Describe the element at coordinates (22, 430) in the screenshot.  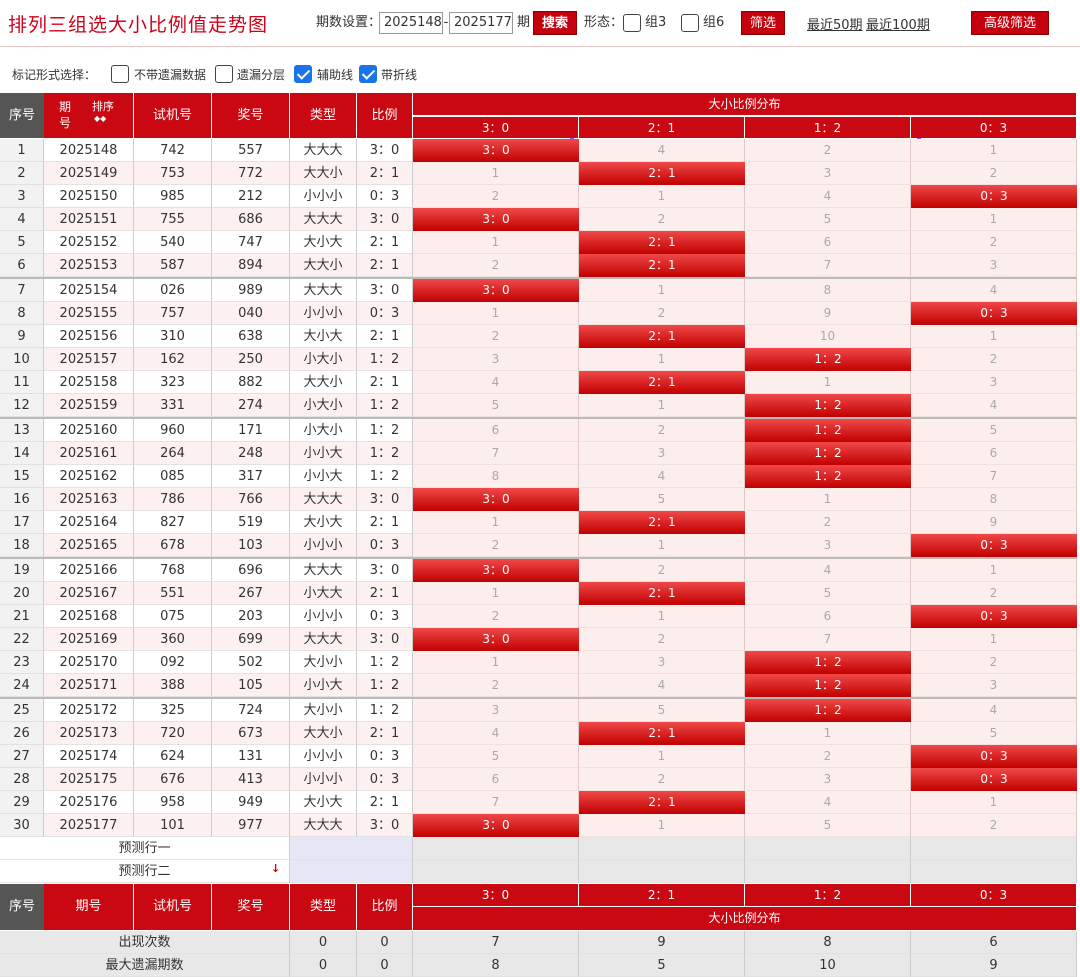
I see `row-seq: 13` at that location.